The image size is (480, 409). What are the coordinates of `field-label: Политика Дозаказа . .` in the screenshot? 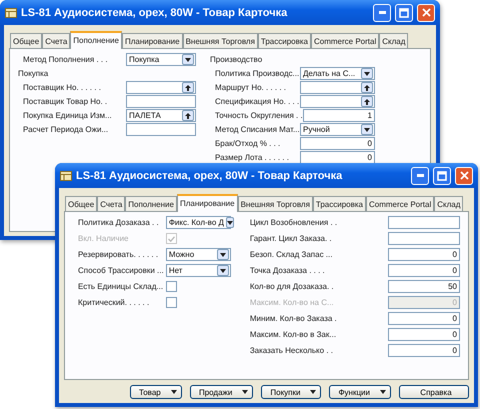 It's located at (118, 222).